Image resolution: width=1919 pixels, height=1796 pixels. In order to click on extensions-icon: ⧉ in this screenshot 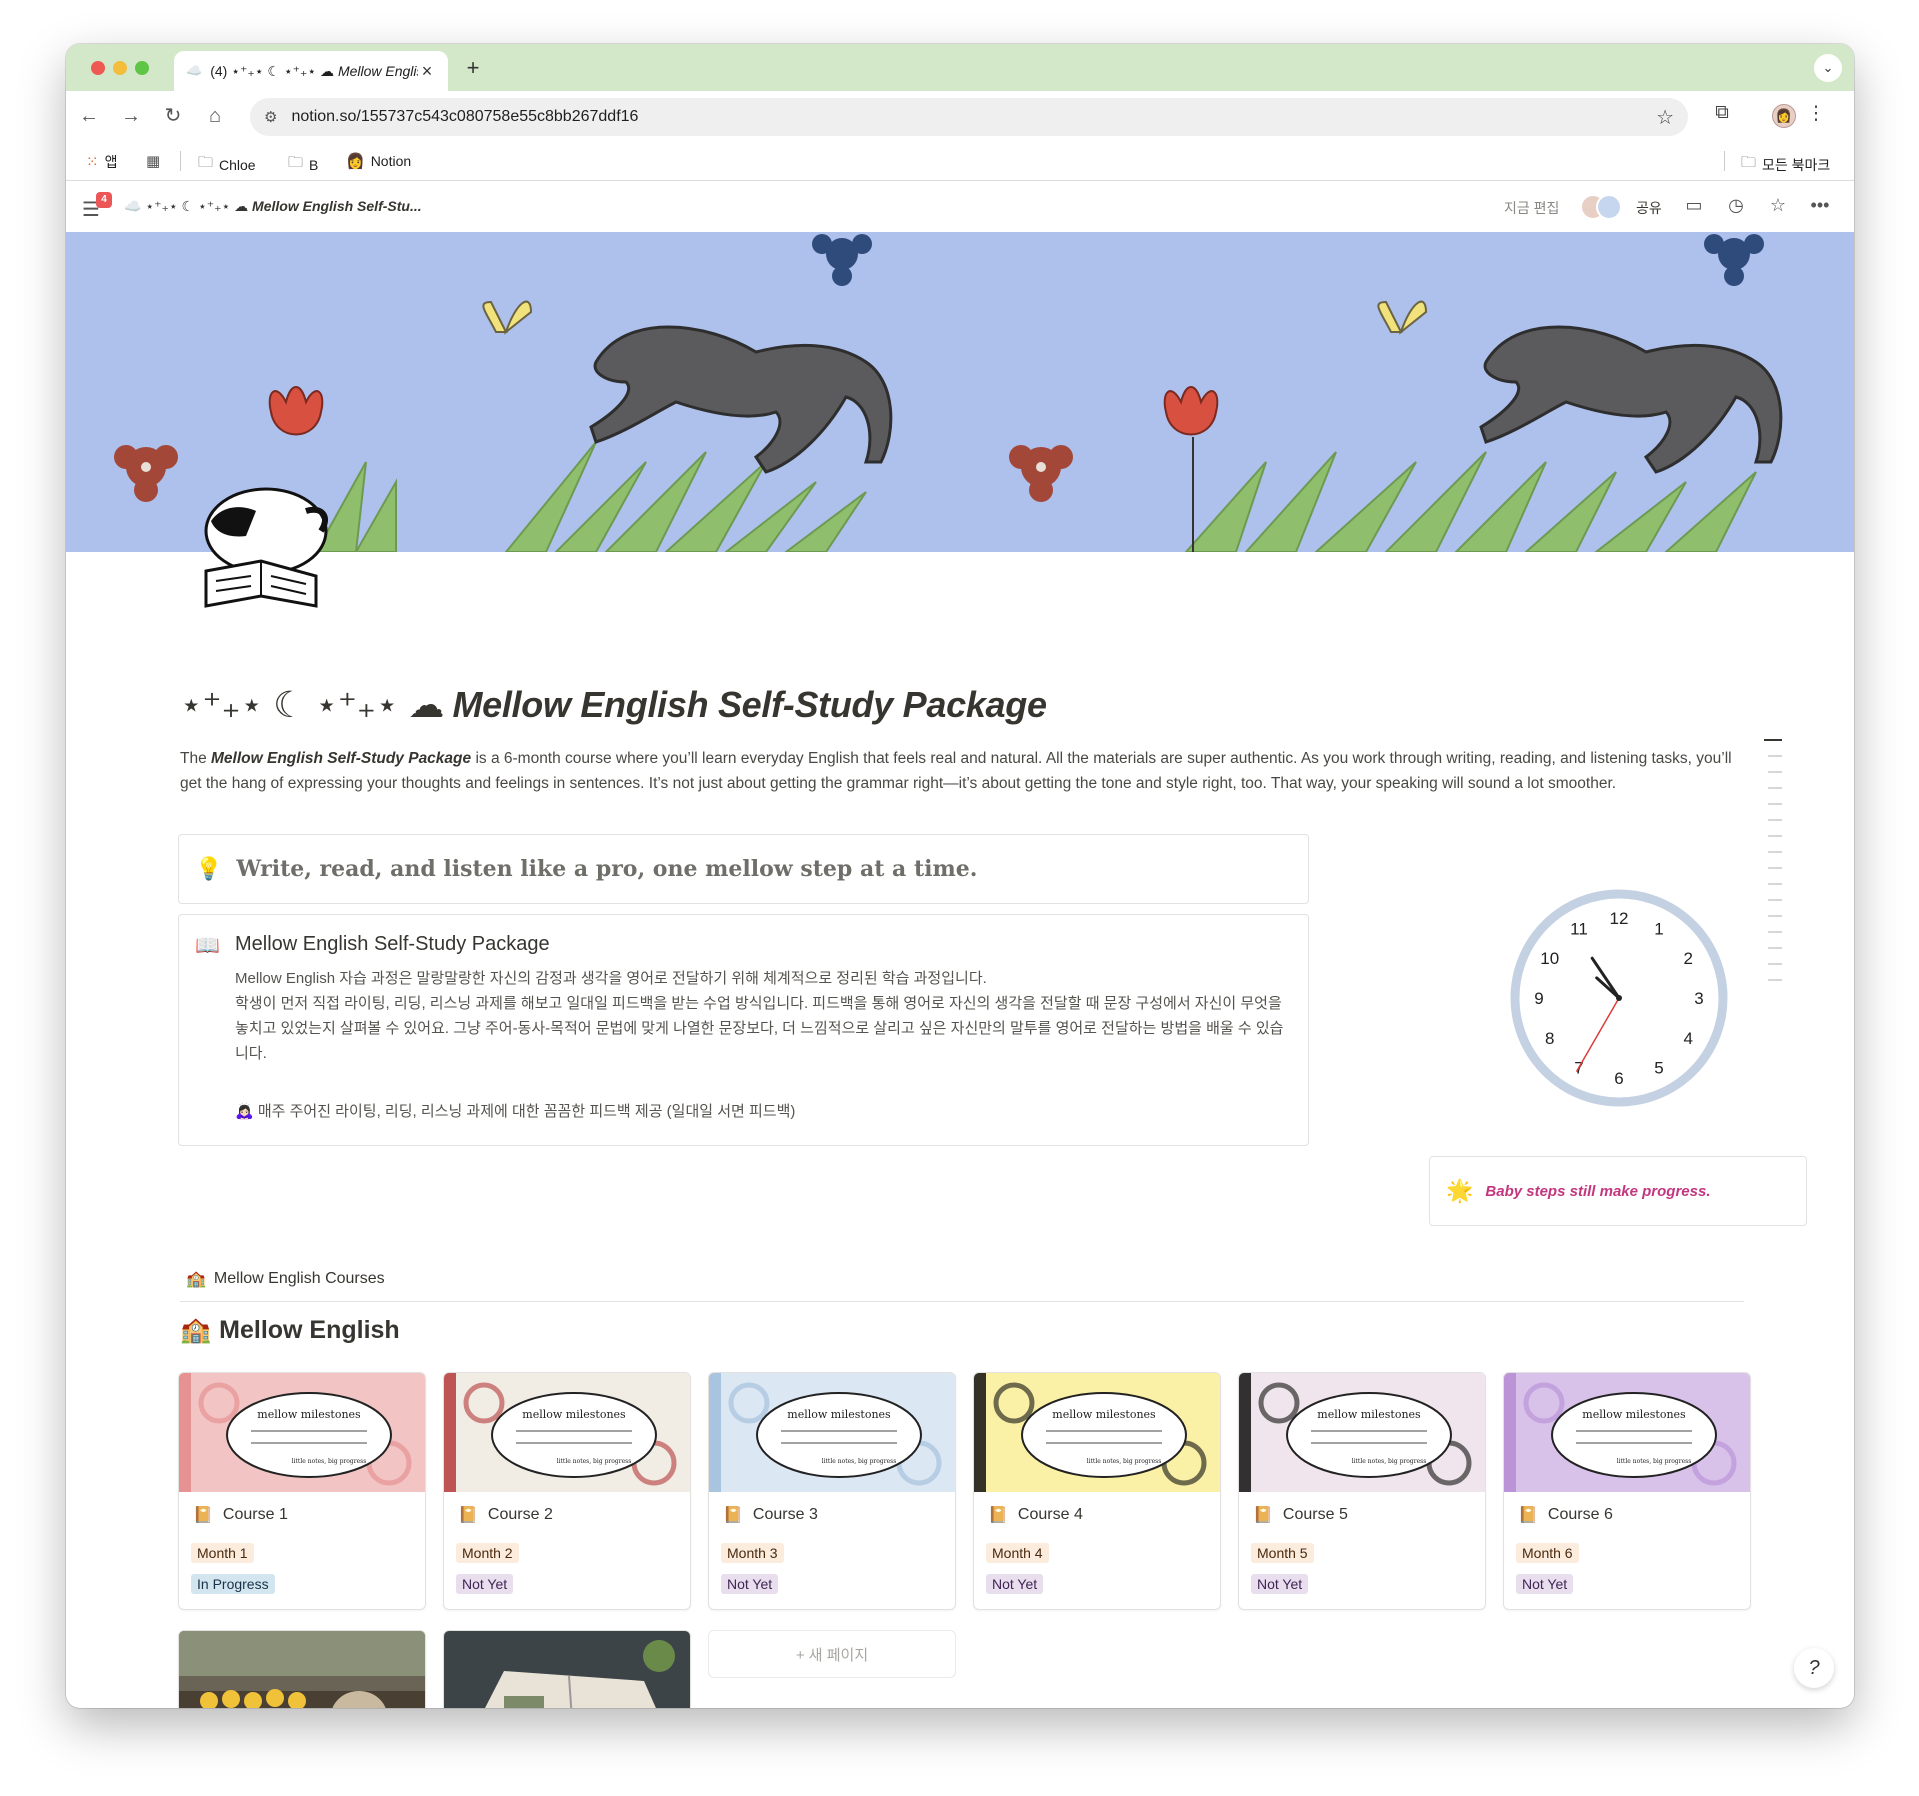, I will do `click(1722, 113)`.